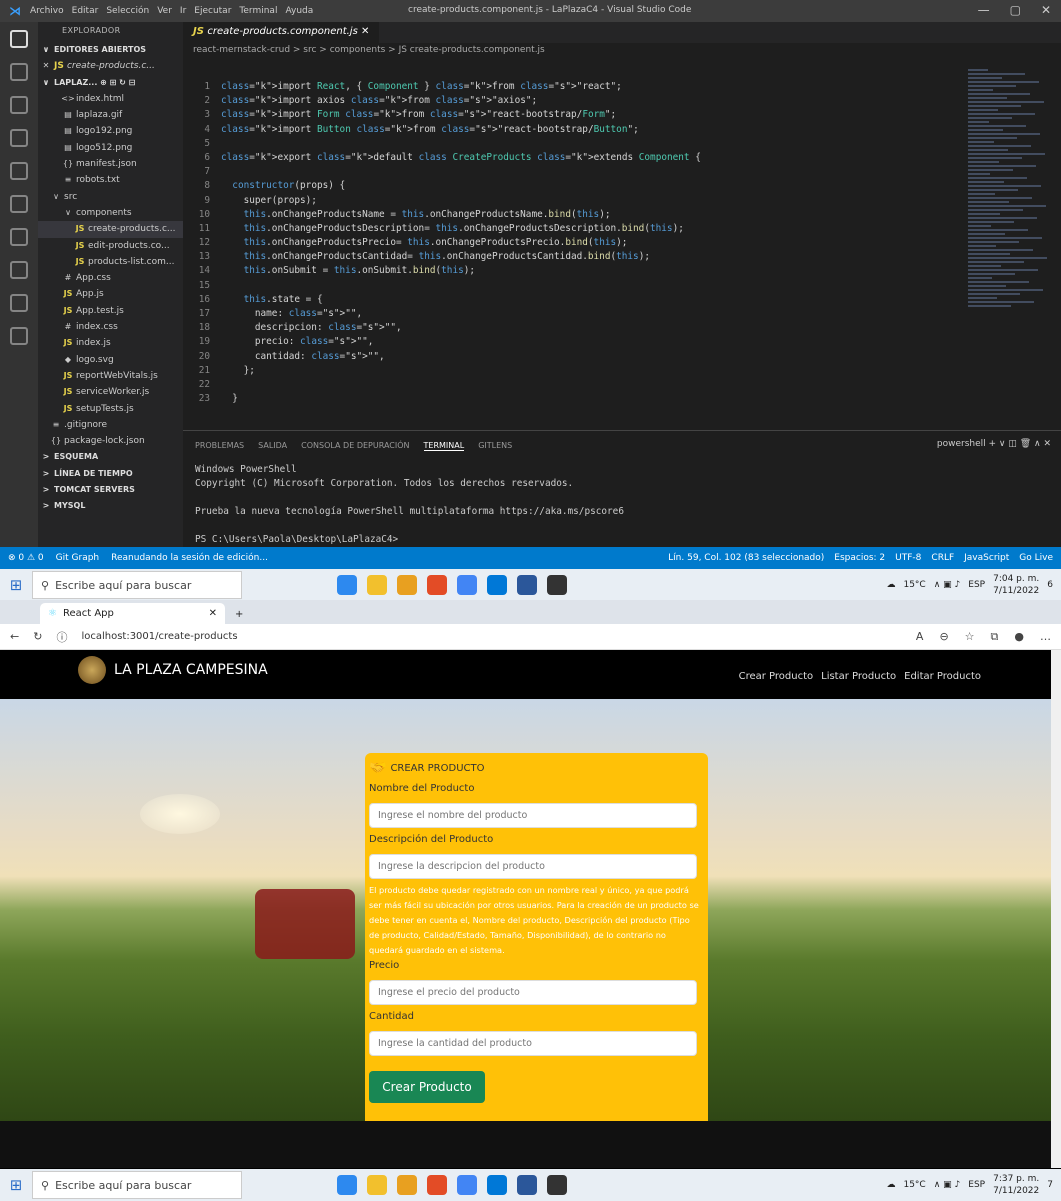 The height and width of the screenshot is (1201, 1061). Describe the element at coordinates (533, 815) in the screenshot. I see `product-name-input` at that location.